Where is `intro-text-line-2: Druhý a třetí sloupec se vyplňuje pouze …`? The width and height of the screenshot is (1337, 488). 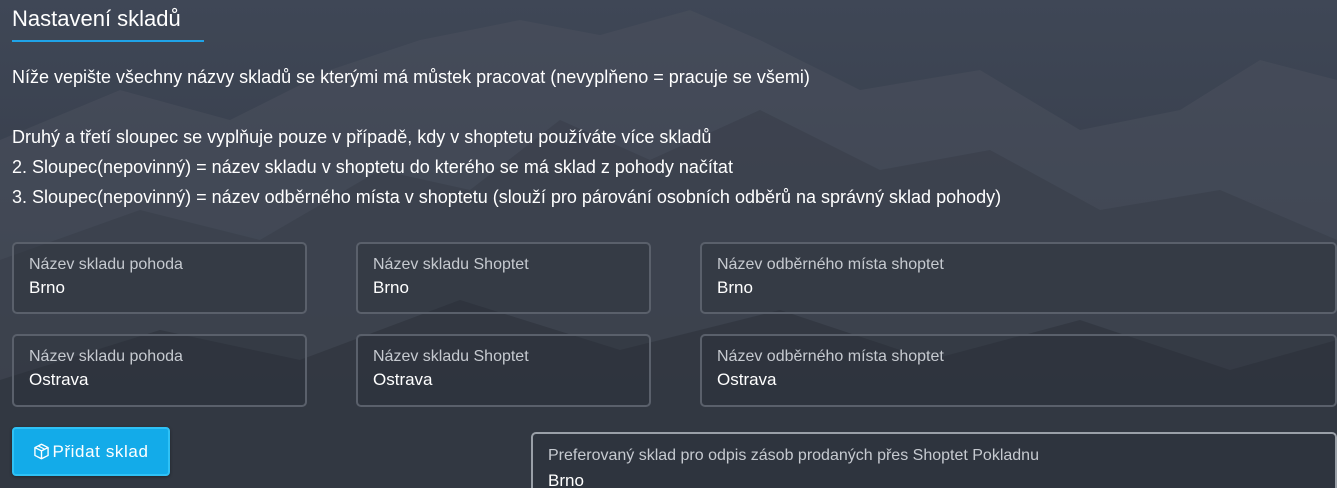 intro-text-line-2: Druhý a třetí sloupec se vyplňuje pouze … is located at coordinates (362, 137).